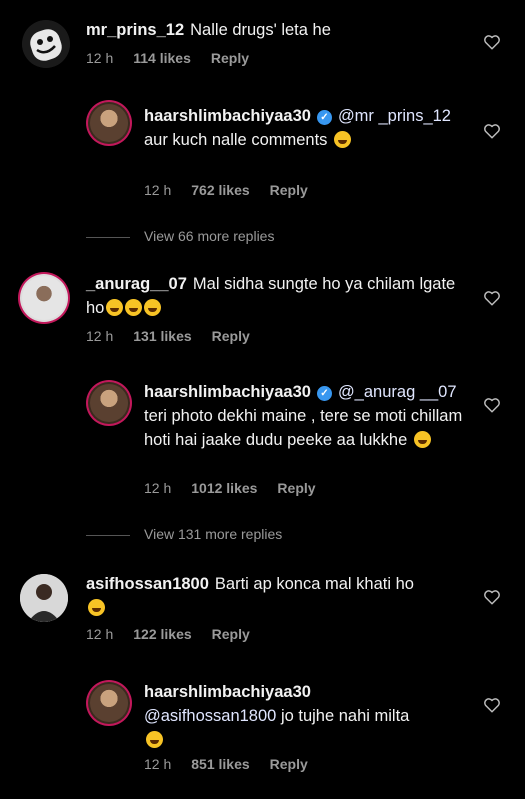 The height and width of the screenshot is (799, 525). What do you see at coordinates (236, 140) in the screenshot?
I see `comment-text: aur kuch nalle comments` at bounding box center [236, 140].